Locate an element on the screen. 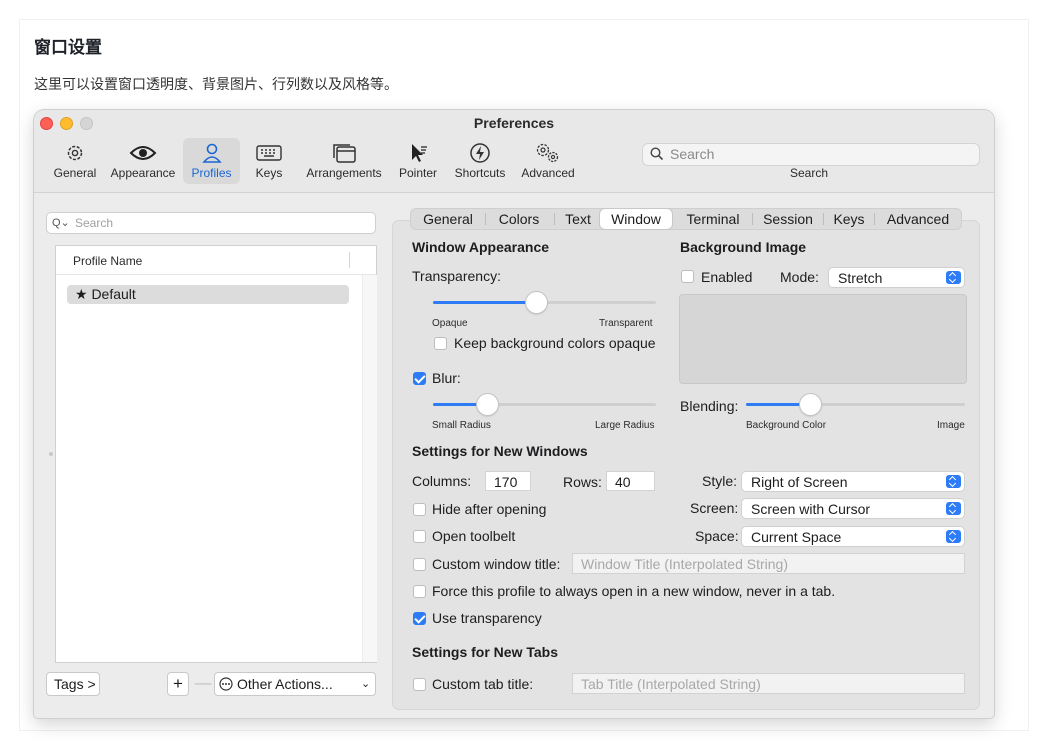  mode-popup: Stretch is located at coordinates (896, 277).